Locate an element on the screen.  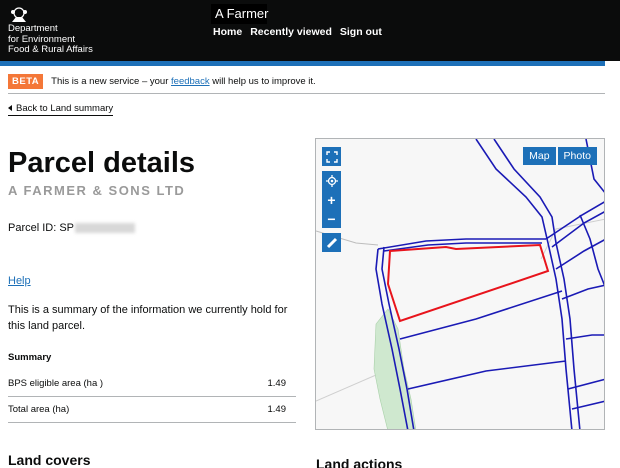
locate-button is located at coordinates (331, 180).